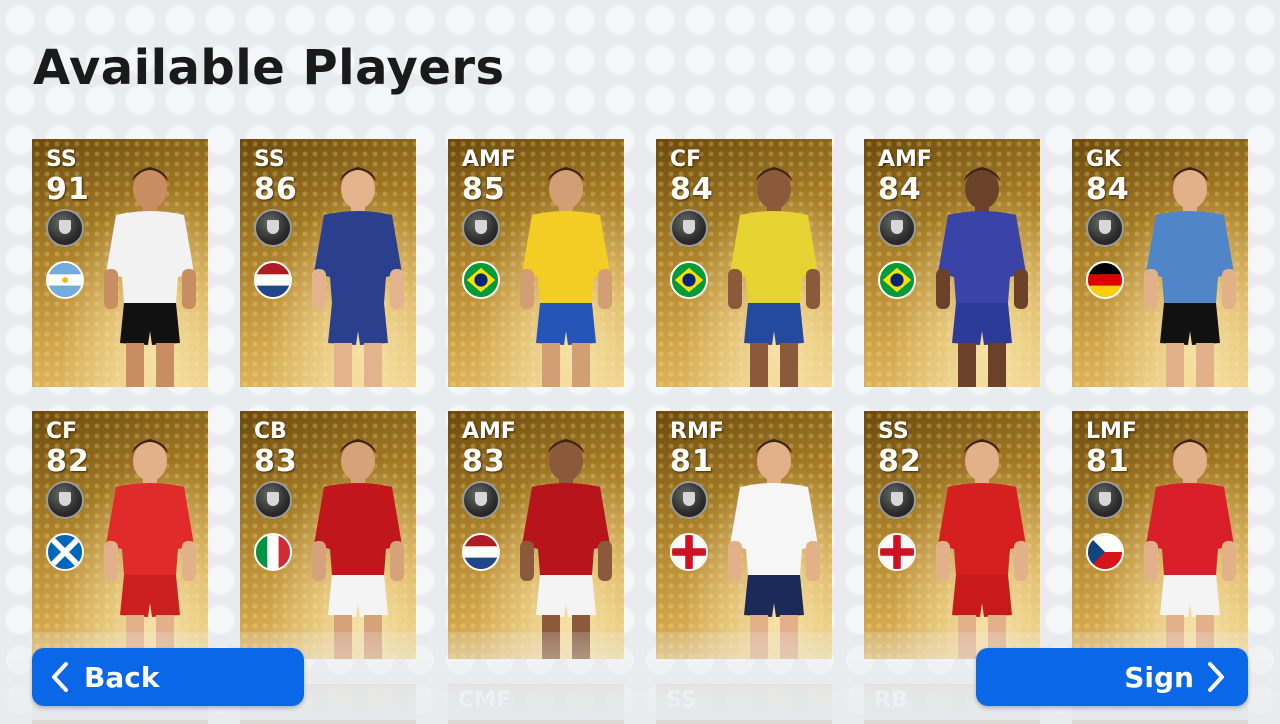 The width and height of the screenshot is (1280, 724). What do you see at coordinates (276, 189) in the screenshot?
I see `player-rating: 86` at bounding box center [276, 189].